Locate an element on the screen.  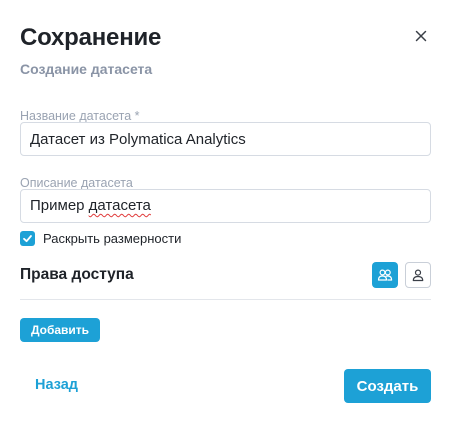
expand-dimensions-label: Раскрыть размерности is located at coordinates (112, 238).